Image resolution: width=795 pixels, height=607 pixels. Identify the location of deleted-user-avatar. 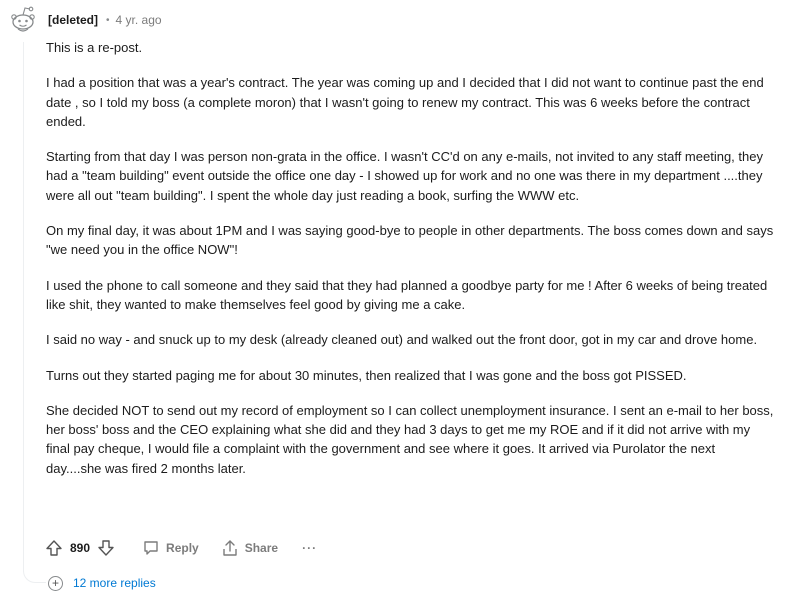
(23, 19).